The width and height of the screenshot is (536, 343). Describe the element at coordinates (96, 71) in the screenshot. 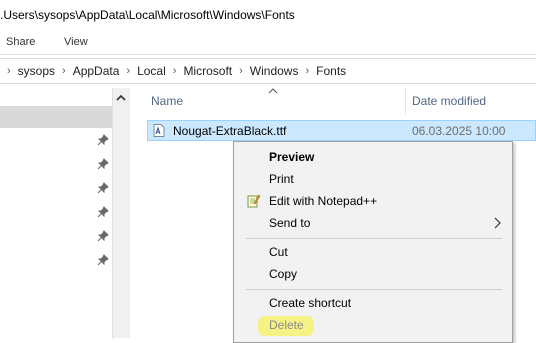

I see `breadcrumb-appdata: AppData` at that location.